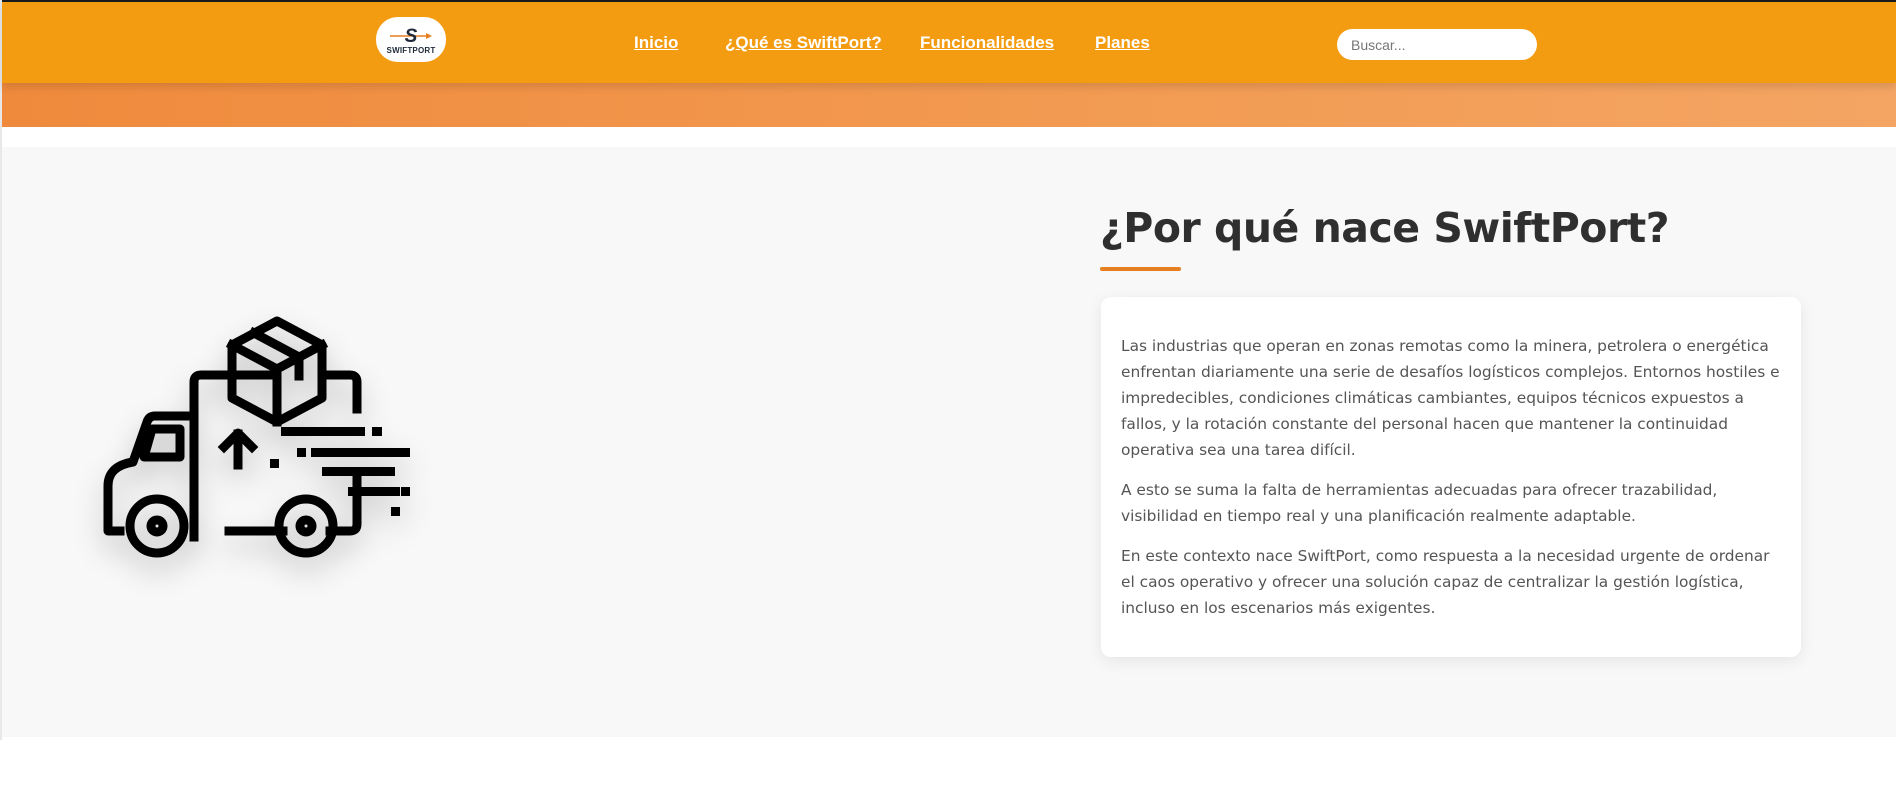 This screenshot has width=1896, height=785. Describe the element at coordinates (255, 443) in the screenshot. I see `delivery-truck-icon` at that location.